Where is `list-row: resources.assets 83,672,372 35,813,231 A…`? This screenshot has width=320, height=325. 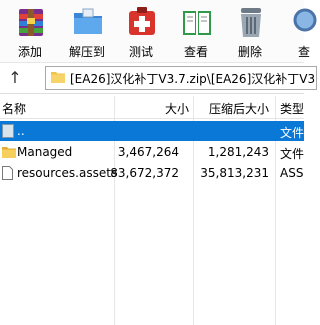 list-row: resources.assets 83,672,372 35,813,231 A… is located at coordinates (152, 173).